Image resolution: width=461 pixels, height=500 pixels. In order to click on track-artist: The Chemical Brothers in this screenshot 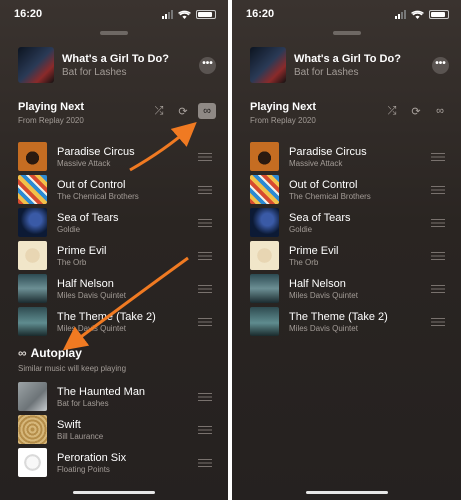, I will do `click(98, 196)`.